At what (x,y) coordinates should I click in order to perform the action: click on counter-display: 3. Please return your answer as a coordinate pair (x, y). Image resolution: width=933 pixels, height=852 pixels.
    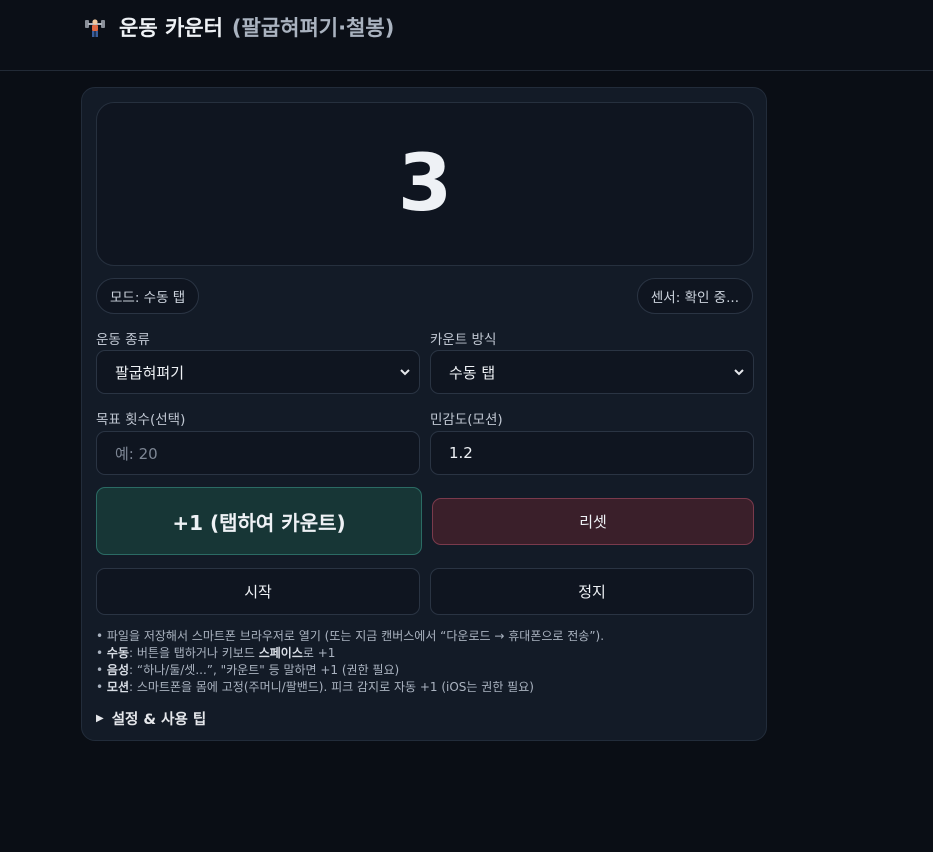
    Looking at the image, I should click on (425, 184).